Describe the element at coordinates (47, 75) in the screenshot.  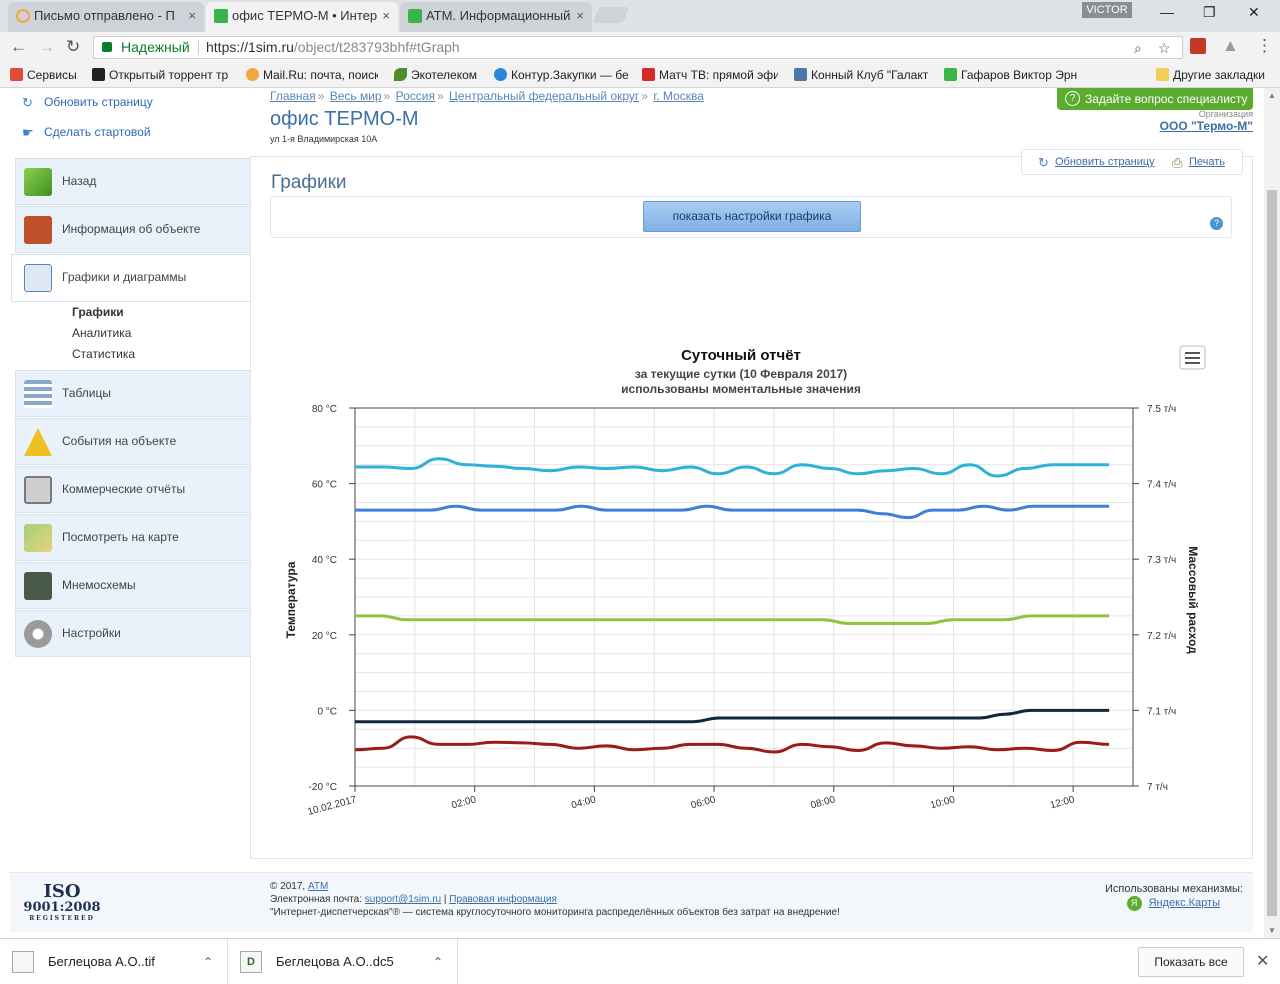
I see `bookmark-apps: Сервисы` at that location.